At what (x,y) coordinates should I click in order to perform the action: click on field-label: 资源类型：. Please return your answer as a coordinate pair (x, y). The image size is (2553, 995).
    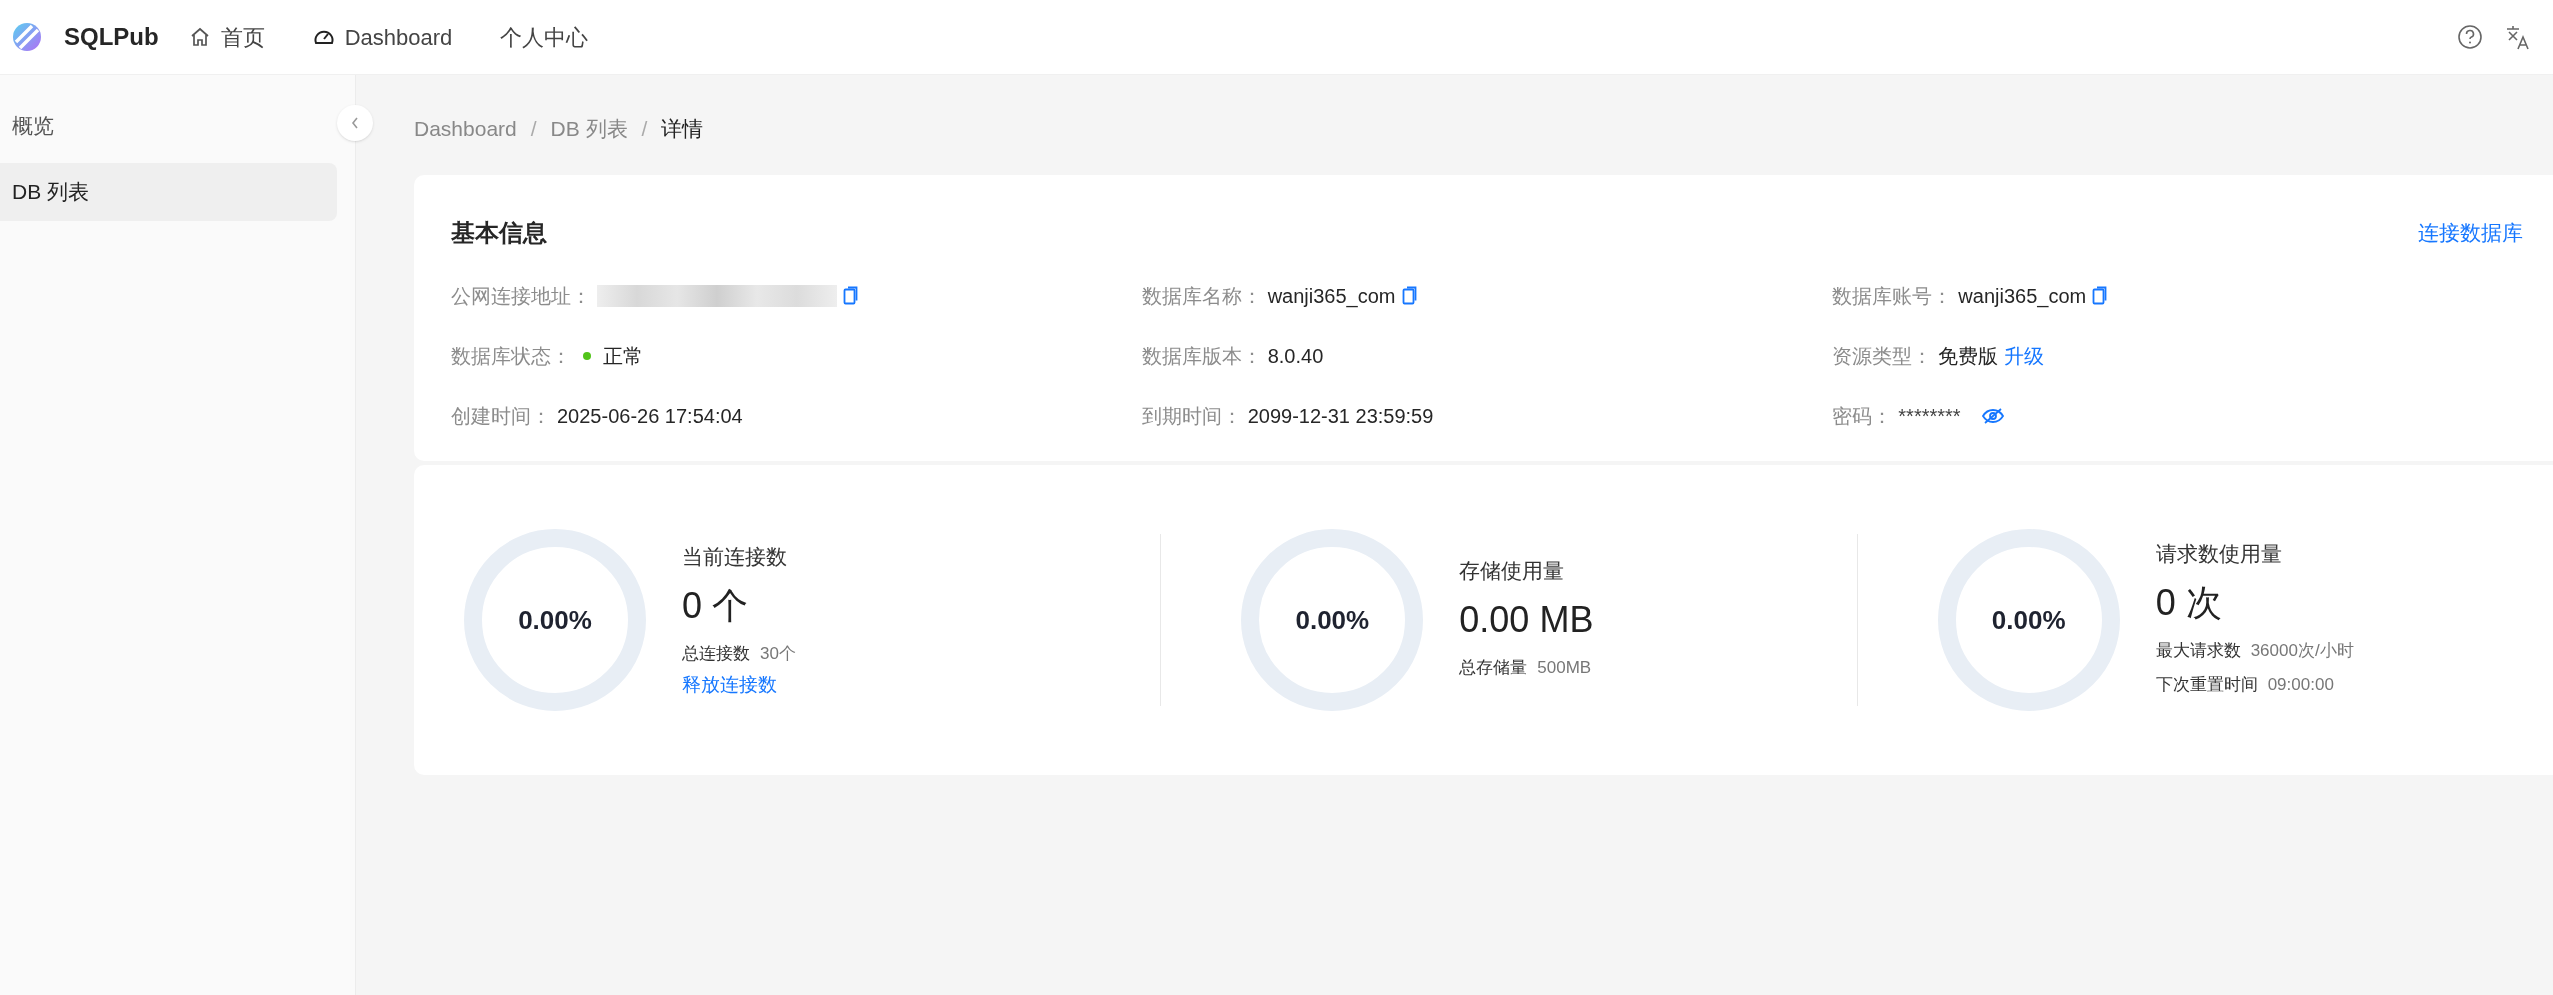
    Looking at the image, I should click on (1882, 356).